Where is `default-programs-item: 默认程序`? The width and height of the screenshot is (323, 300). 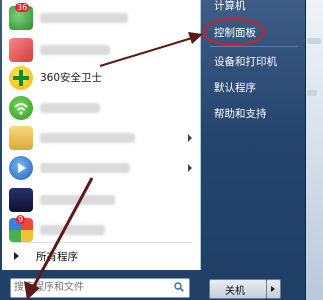 default-programs-item: 默认程序 is located at coordinates (253, 87).